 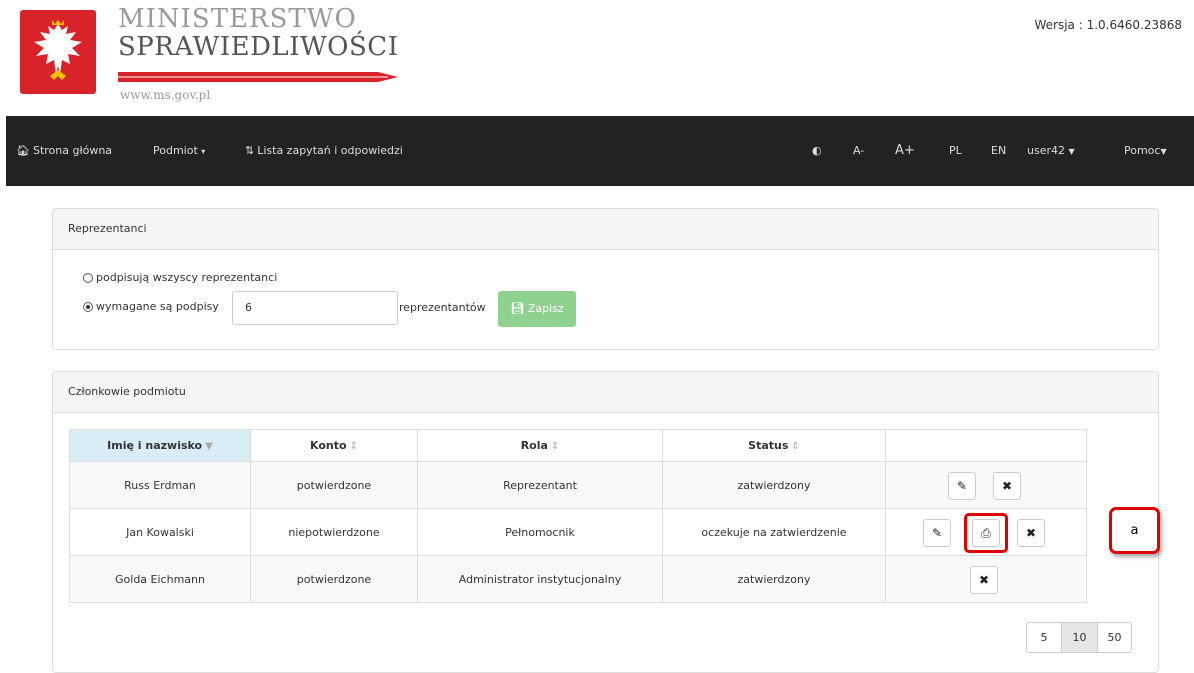 What do you see at coordinates (58, 52) in the screenshot?
I see `polish-eagle-emblem-icon` at bounding box center [58, 52].